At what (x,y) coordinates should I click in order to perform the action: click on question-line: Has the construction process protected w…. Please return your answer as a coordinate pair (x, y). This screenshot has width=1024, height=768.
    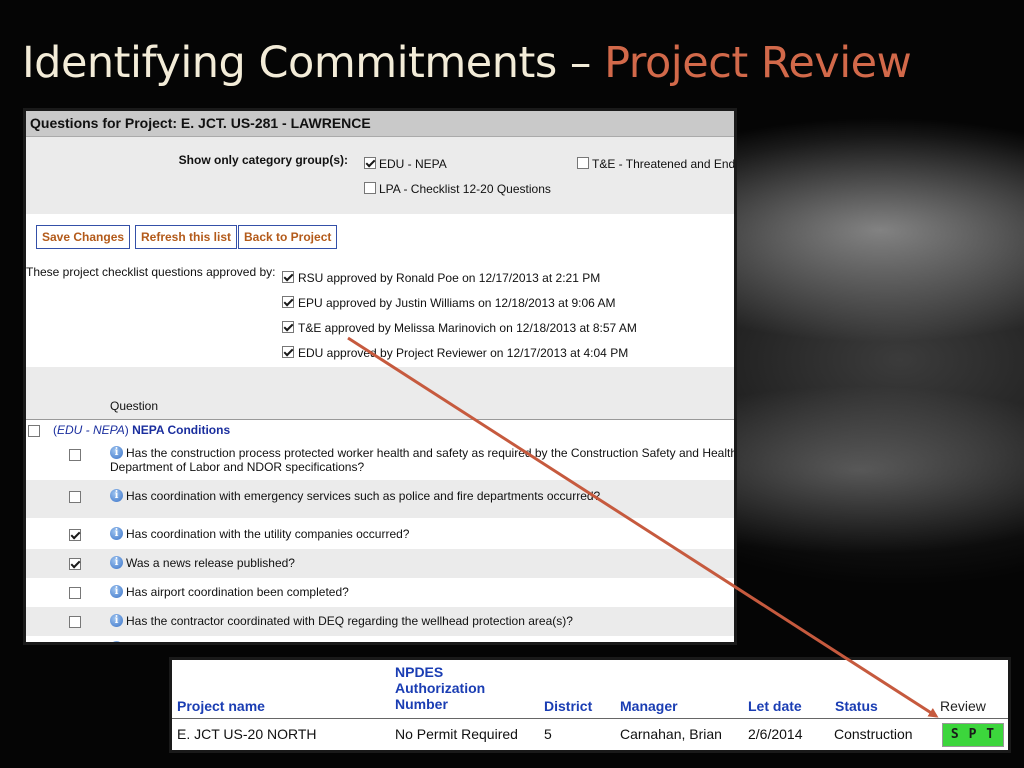
    Looking at the image, I should click on (430, 453).